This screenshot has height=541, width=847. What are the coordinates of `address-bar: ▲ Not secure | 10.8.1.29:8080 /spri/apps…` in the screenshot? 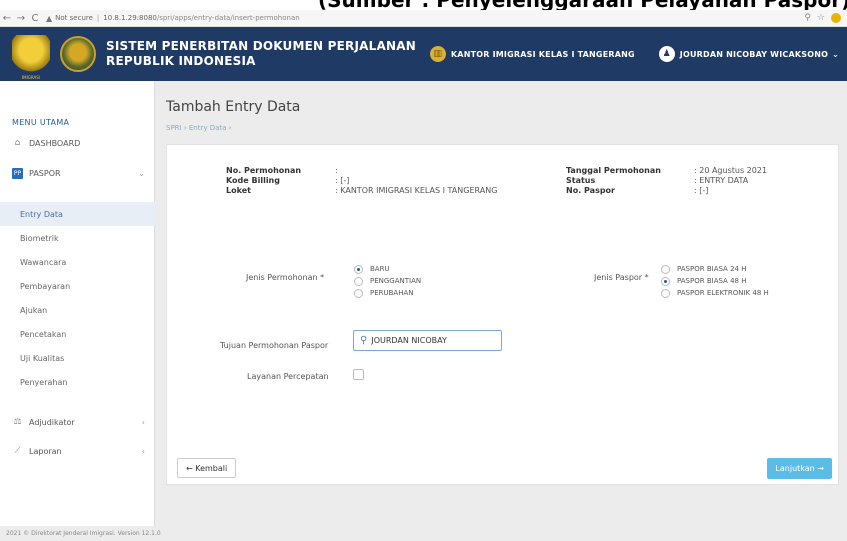 It's located at (173, 18).